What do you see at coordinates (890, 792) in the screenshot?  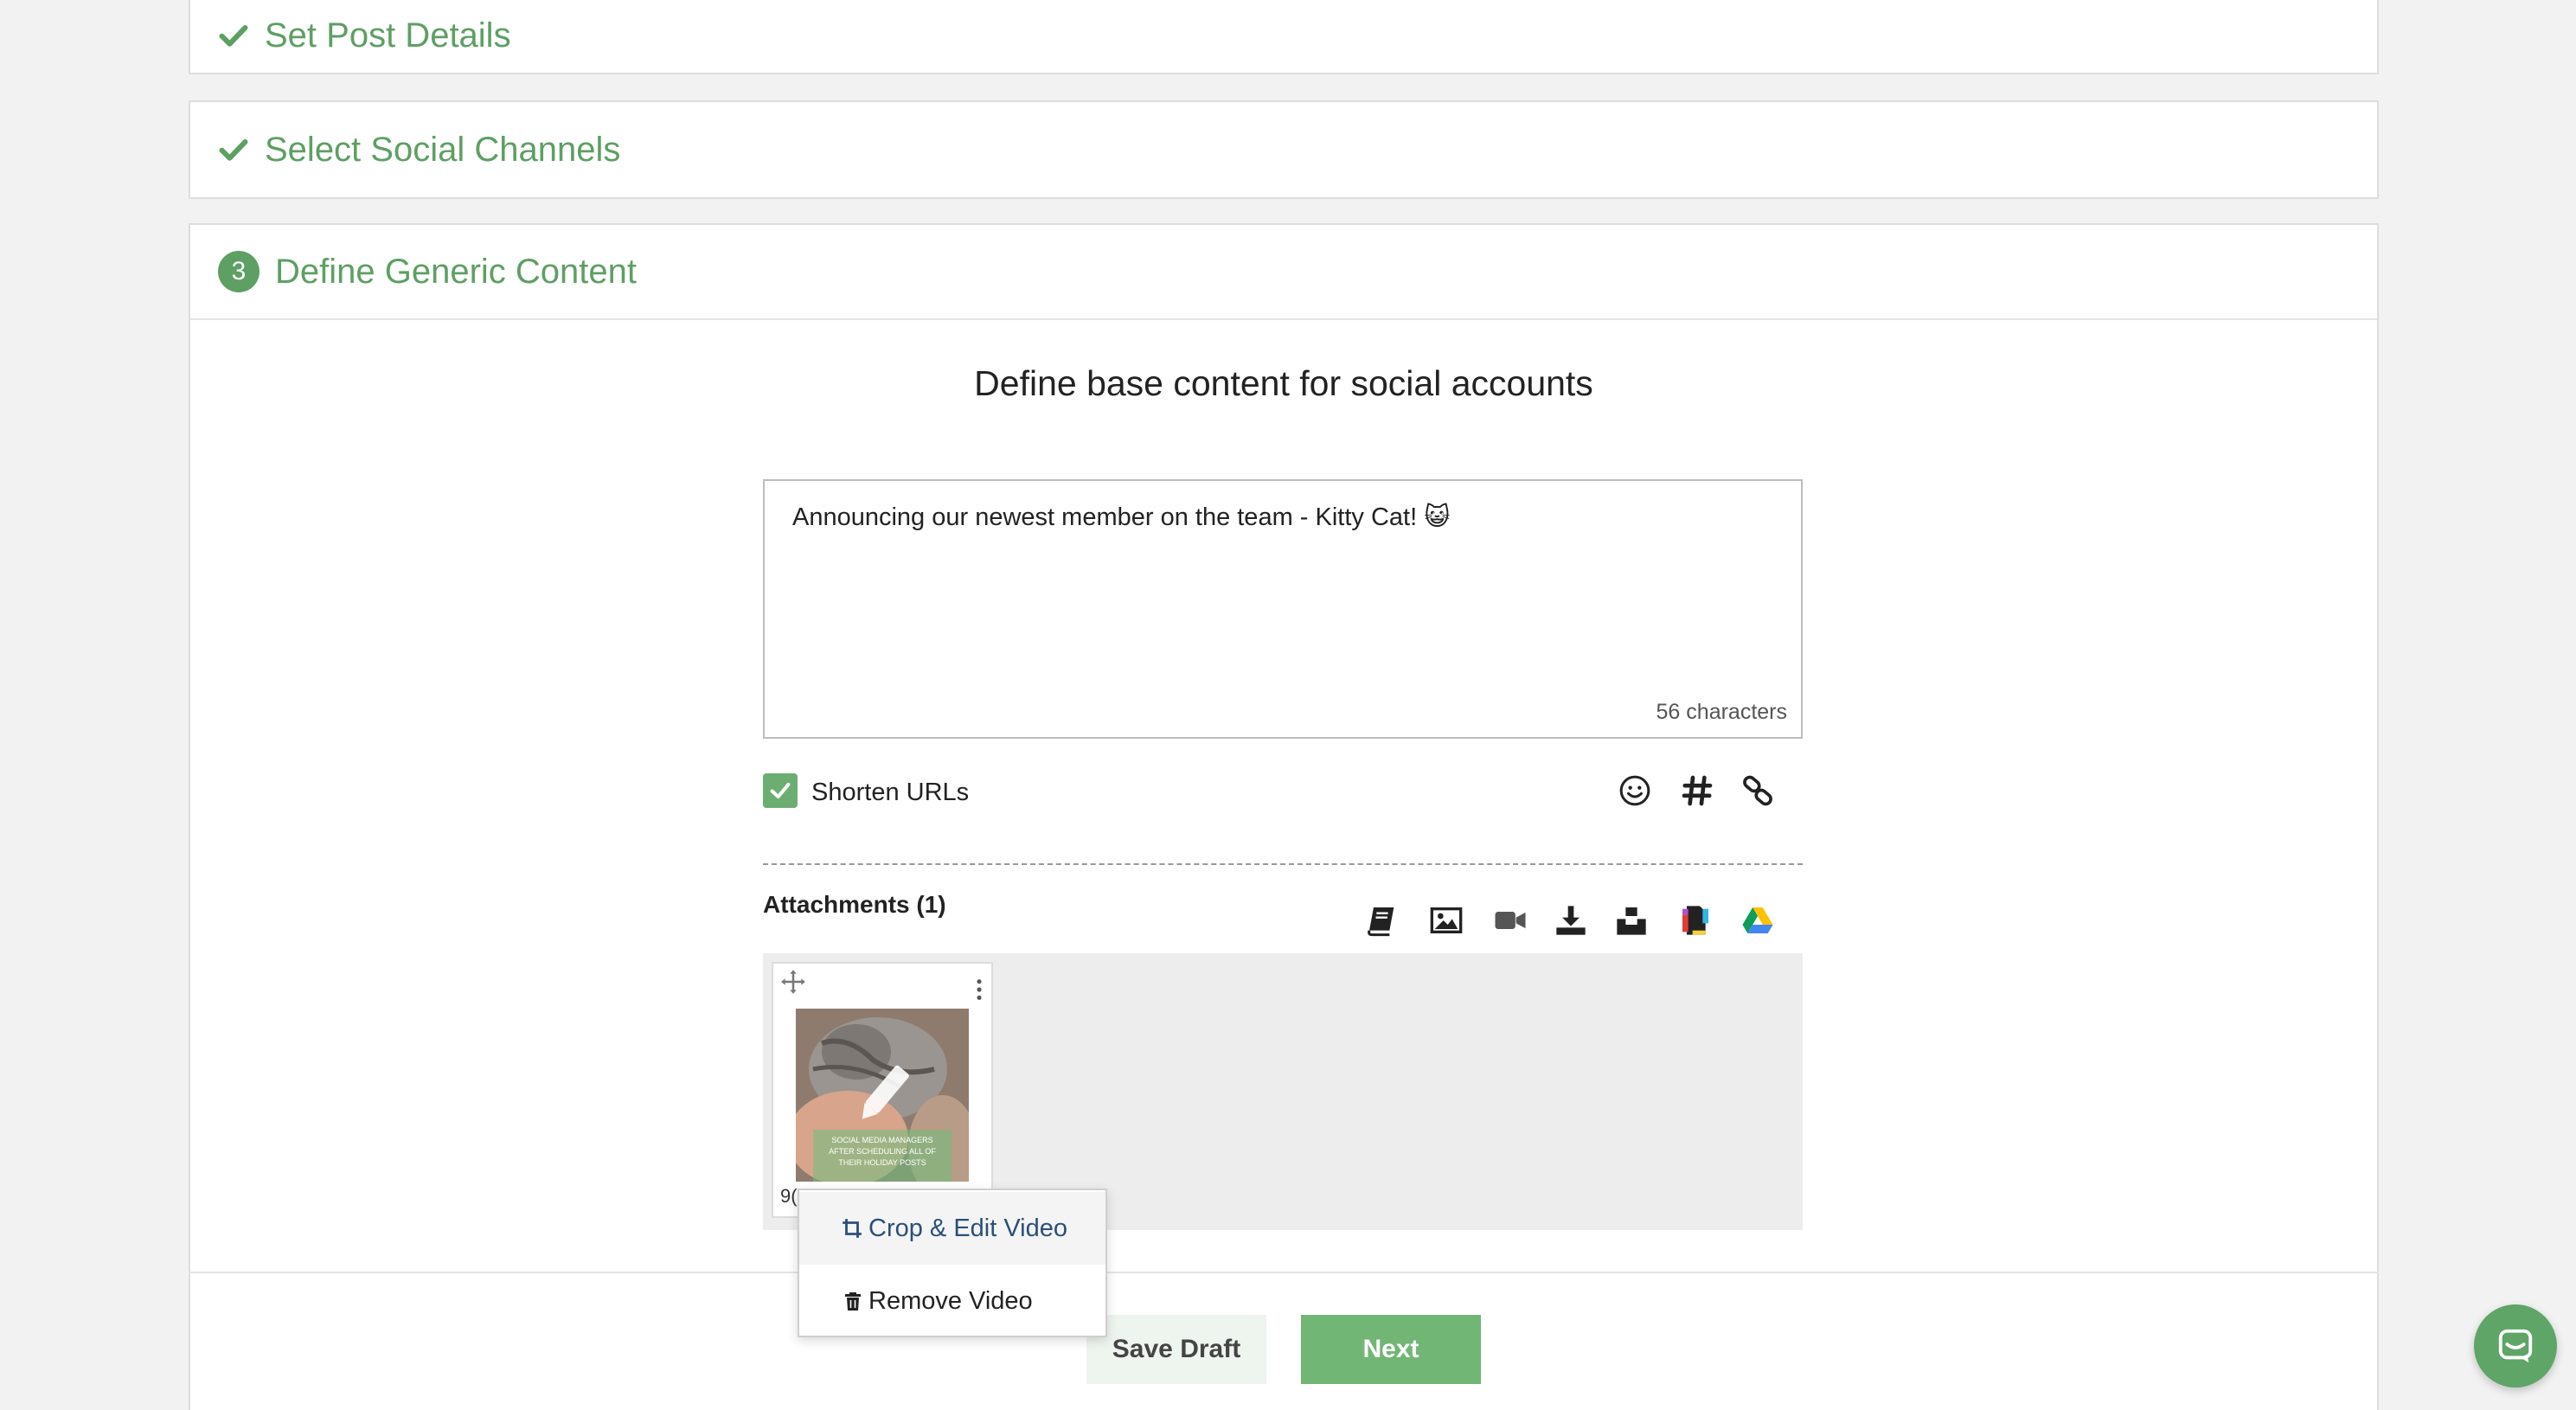 I see `shorten-urls-label: Shorten URLs` at bounding box center [890, 792].